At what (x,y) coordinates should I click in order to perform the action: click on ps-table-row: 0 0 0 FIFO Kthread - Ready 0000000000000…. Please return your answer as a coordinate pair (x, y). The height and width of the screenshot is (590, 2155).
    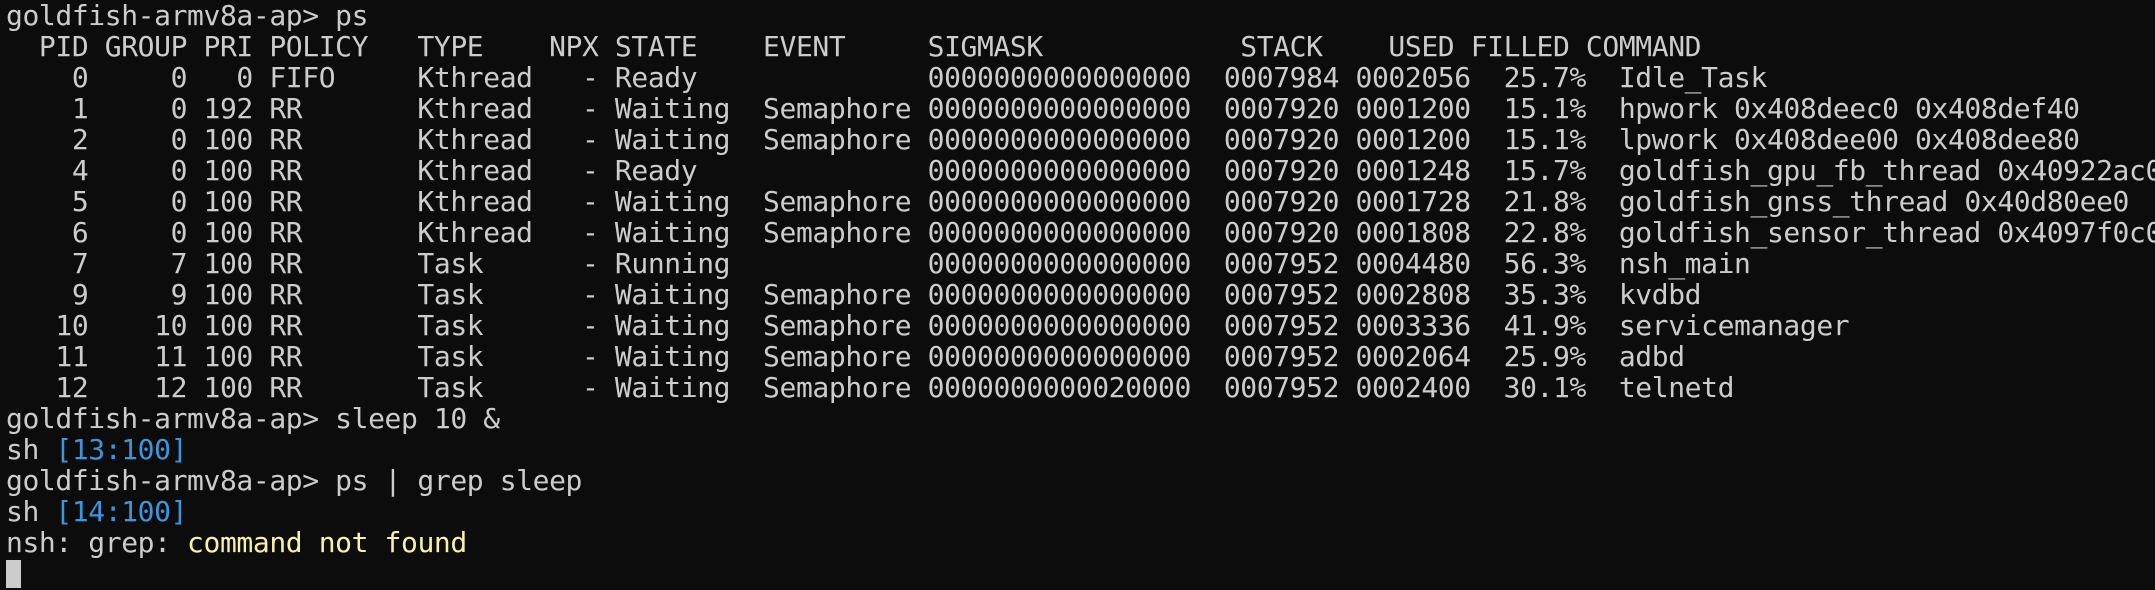
    Looking at the image, I should click on (887, 77).